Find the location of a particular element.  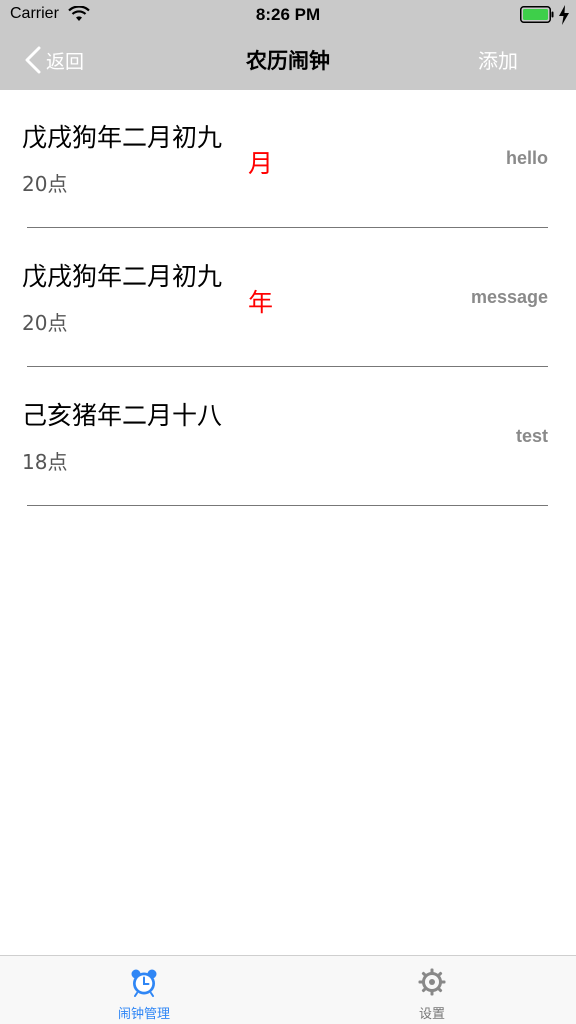

tab-label: 设置 is located at coordinates (431, 1014).